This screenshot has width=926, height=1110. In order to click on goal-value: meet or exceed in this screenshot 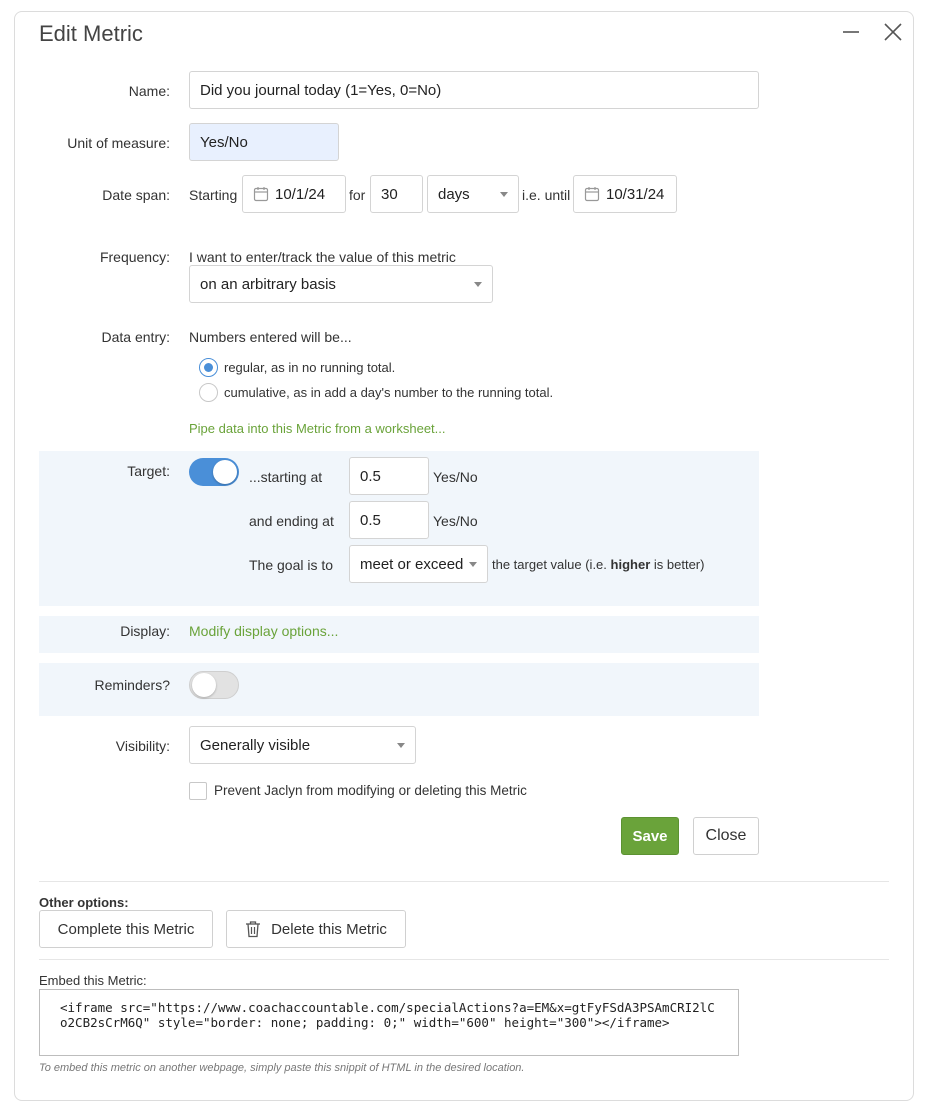, I will do `click(412, 564)`.